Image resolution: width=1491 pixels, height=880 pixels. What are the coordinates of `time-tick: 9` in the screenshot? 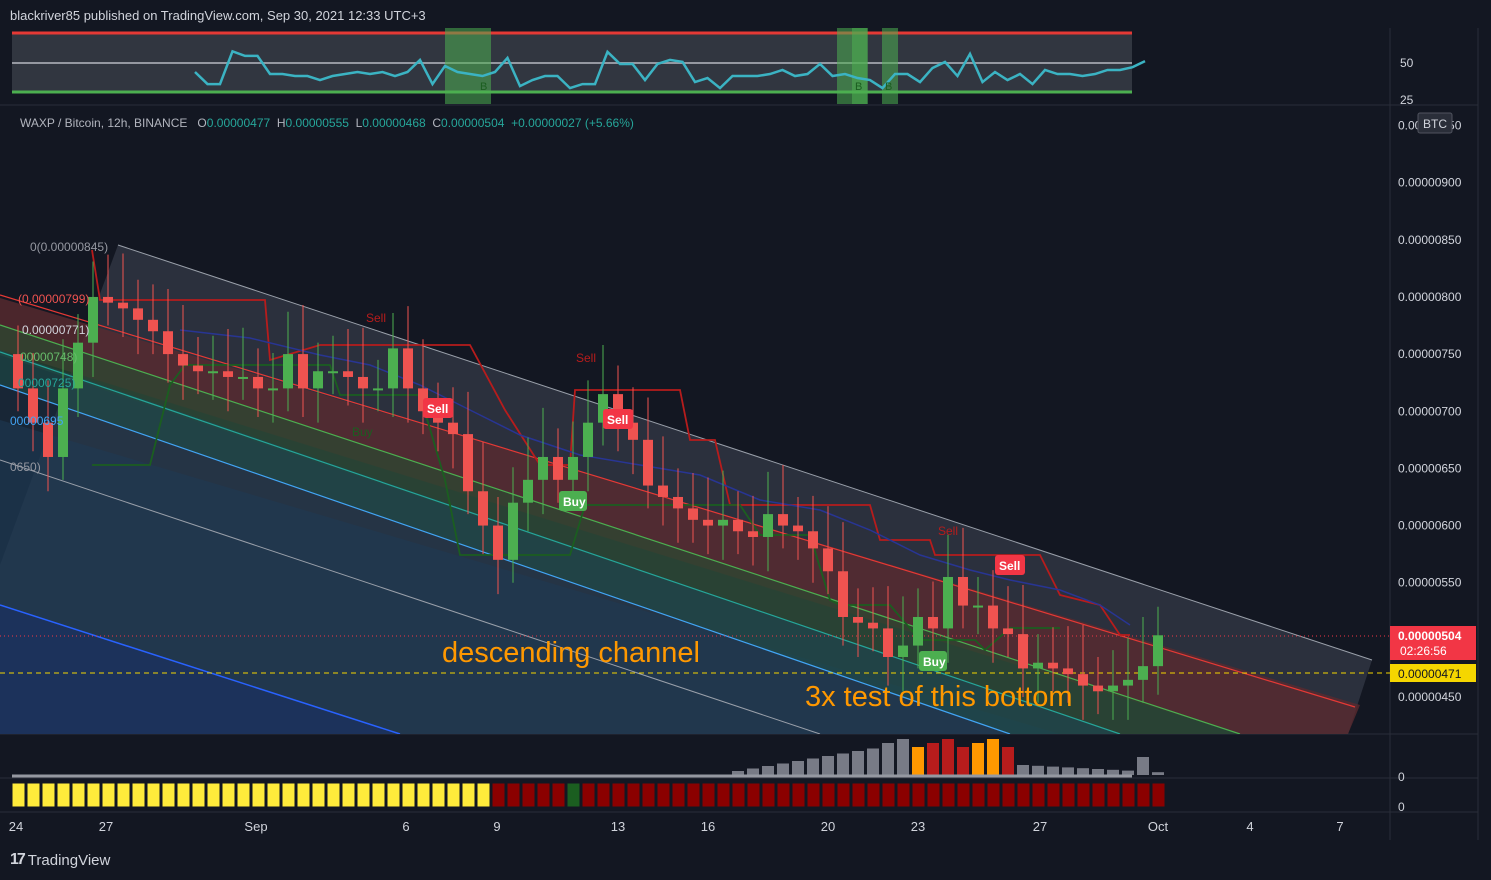 It's located at (496, 826).